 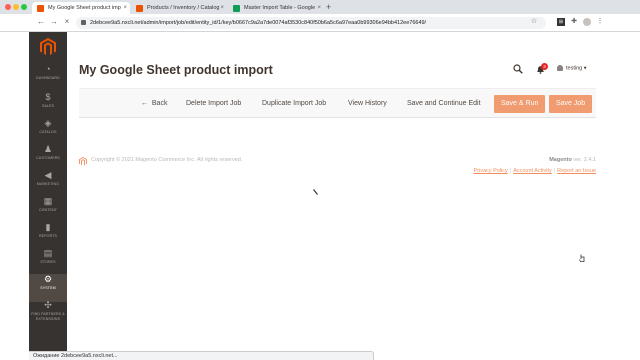 What do you see at coordinates (576, 171) in the screenshot?
I see `report-issue-link: Report an Issue` at bounding box center [576, 171].